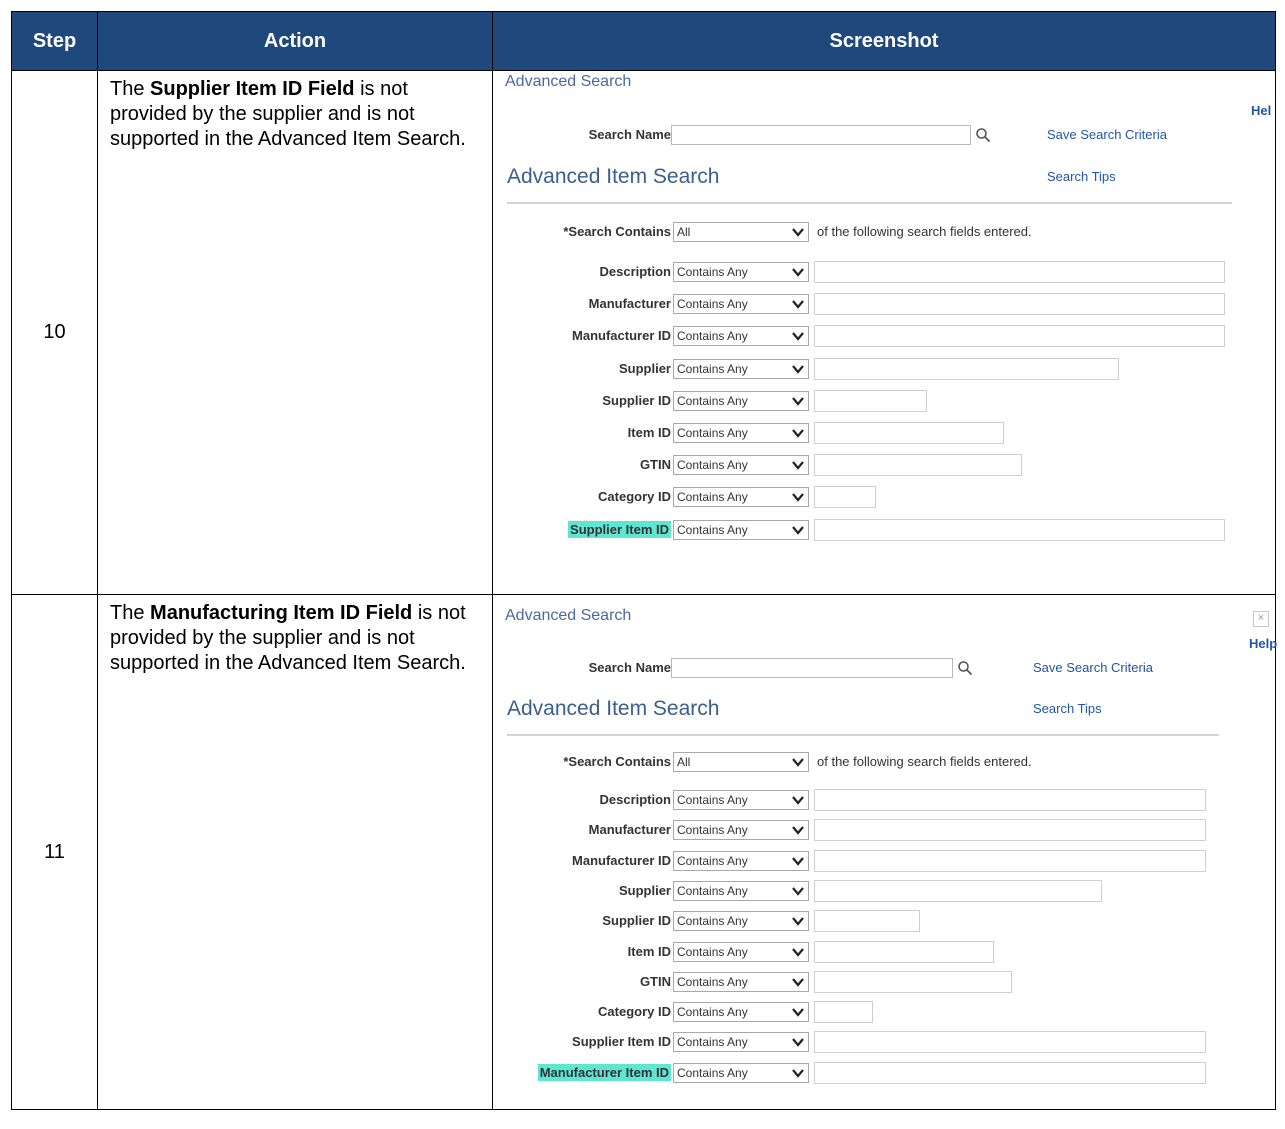  What do you see at coordinates (582, 271) in the screenshot?
I see `field-label: Description` at bounding box center [582, 271].